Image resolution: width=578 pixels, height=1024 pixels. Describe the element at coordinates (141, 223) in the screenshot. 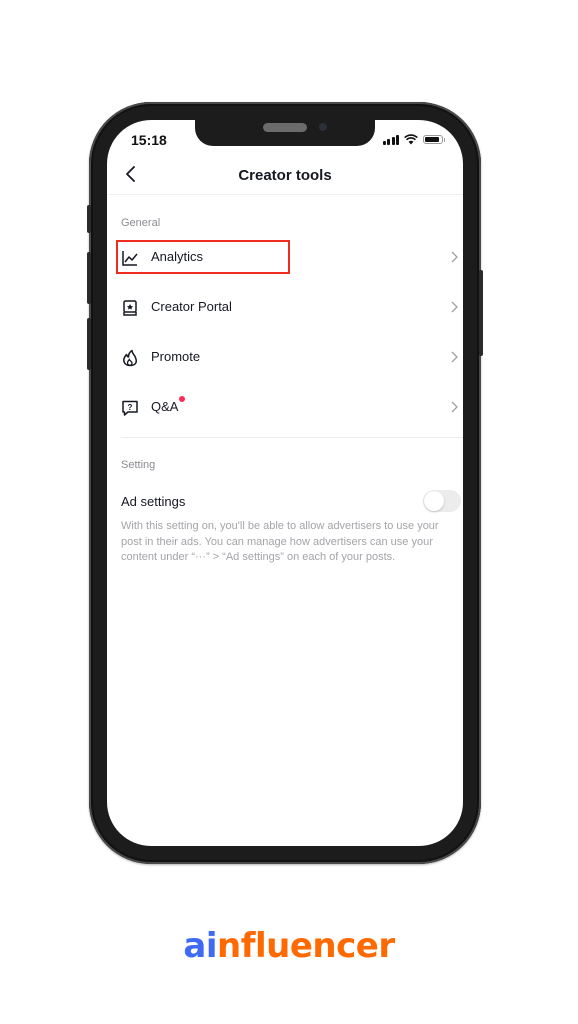

I see `section-label-general: General` at that location.